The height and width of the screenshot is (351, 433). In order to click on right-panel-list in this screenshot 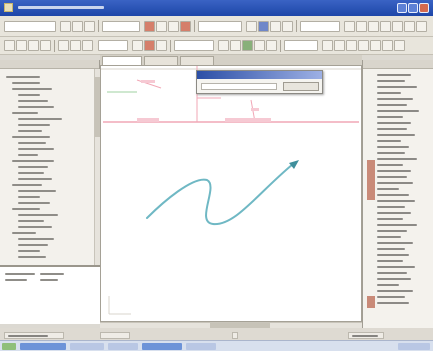, I will do `click(401, 197)`.